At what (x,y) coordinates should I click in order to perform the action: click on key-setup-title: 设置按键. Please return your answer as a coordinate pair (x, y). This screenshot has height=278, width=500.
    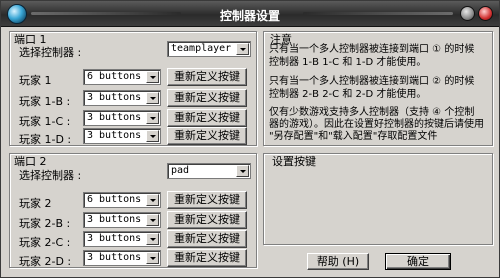
    Looking at the image, I should click on (294, 161).